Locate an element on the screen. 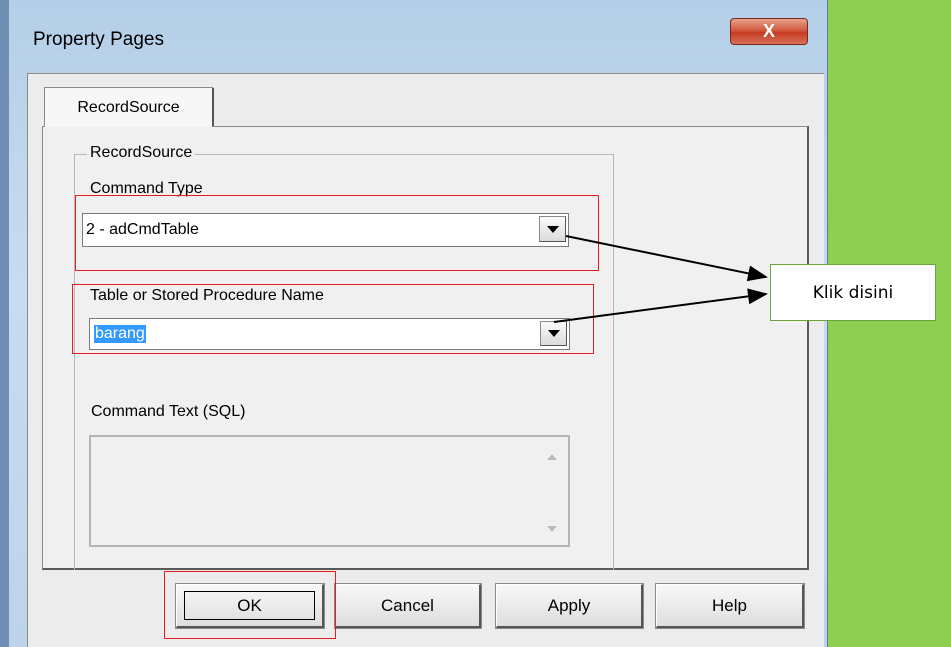 This screenshot has width=951, height=647. tab-label: RecordSource is located at coordinates (128, 107).